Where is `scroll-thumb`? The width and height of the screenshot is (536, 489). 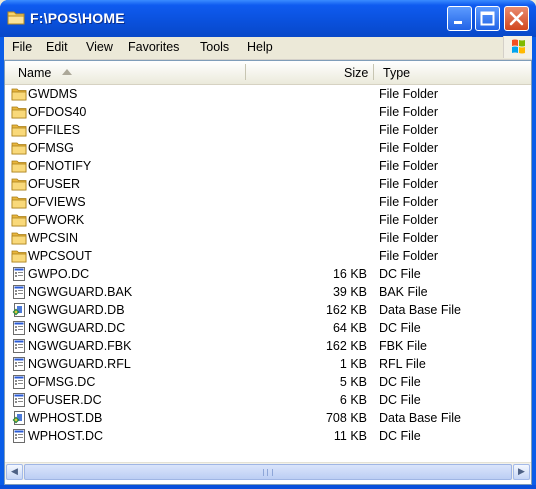
scroll-thumb is located at coordinates (268, 472).